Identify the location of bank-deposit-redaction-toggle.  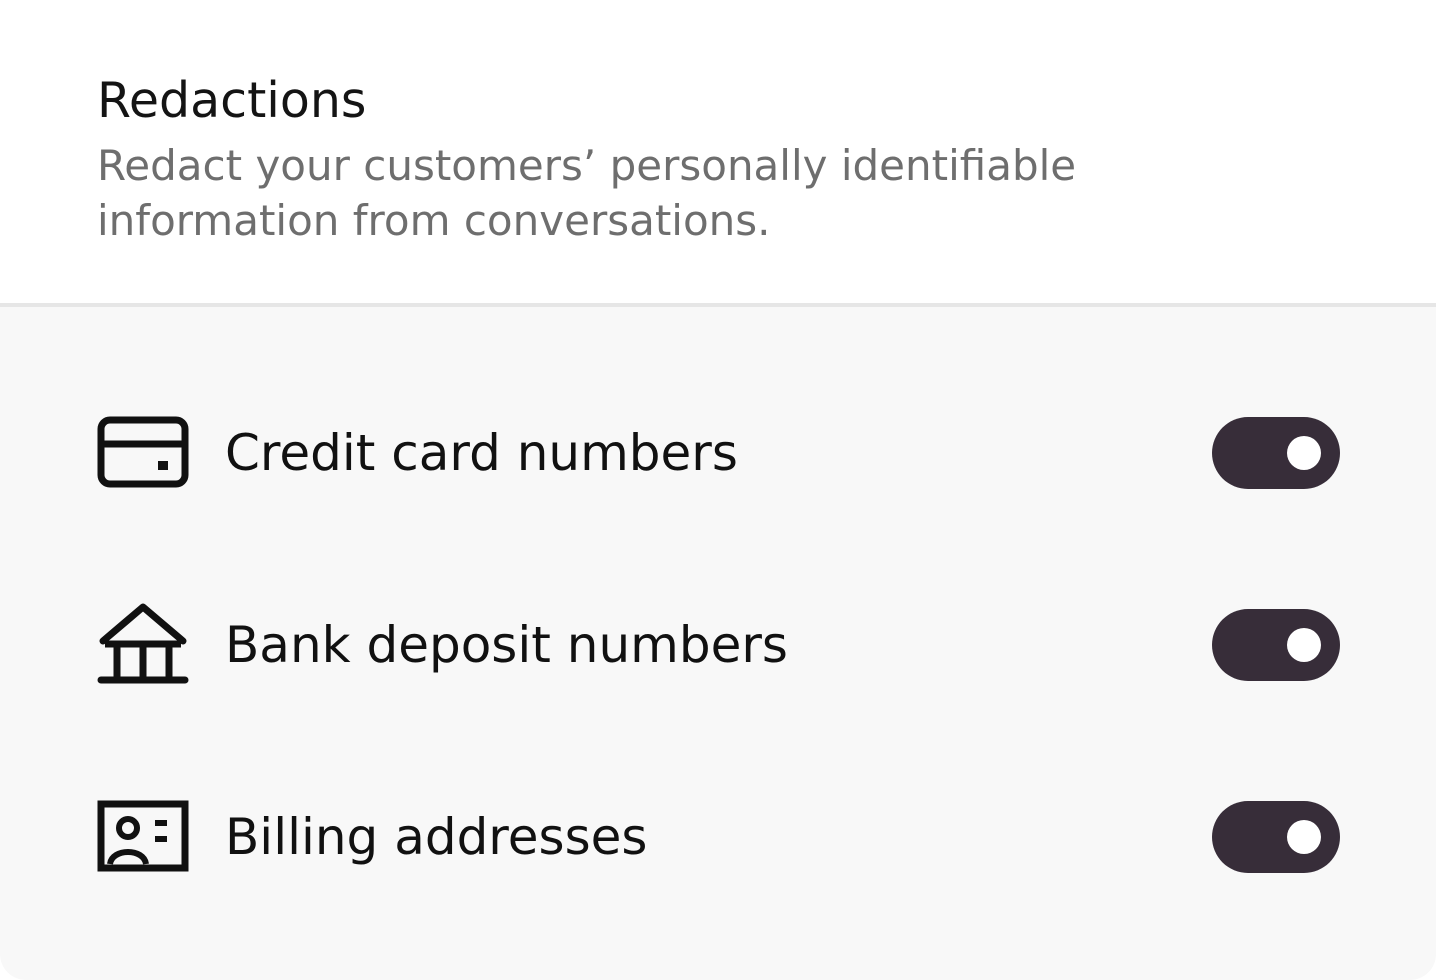
(1276, 645).